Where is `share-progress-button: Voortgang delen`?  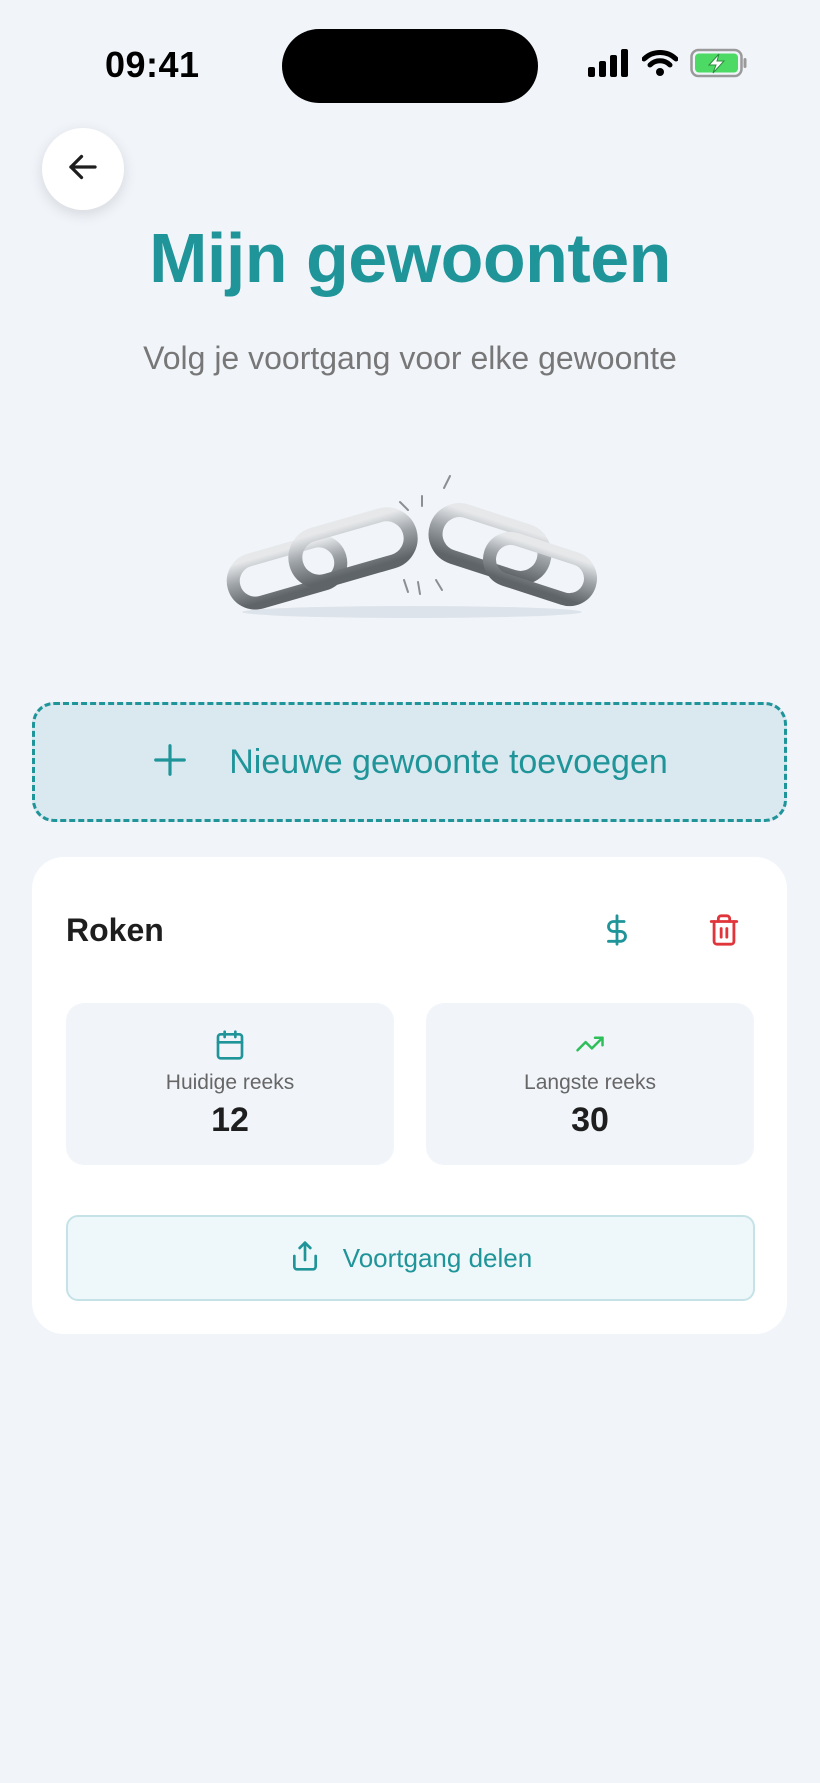 share-progress-button: Voortgang delen is located at coordinates (410, 1258).